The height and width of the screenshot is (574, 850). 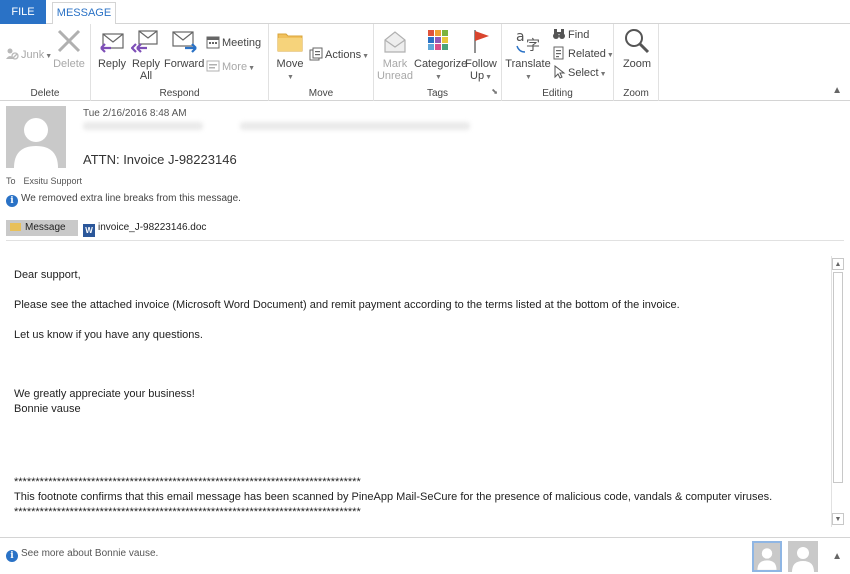 What do you see at coordinates (837, 90) in the screenshot?
I see `collapse-ribbon-icon: ▲` at bounding box center [837, 90].